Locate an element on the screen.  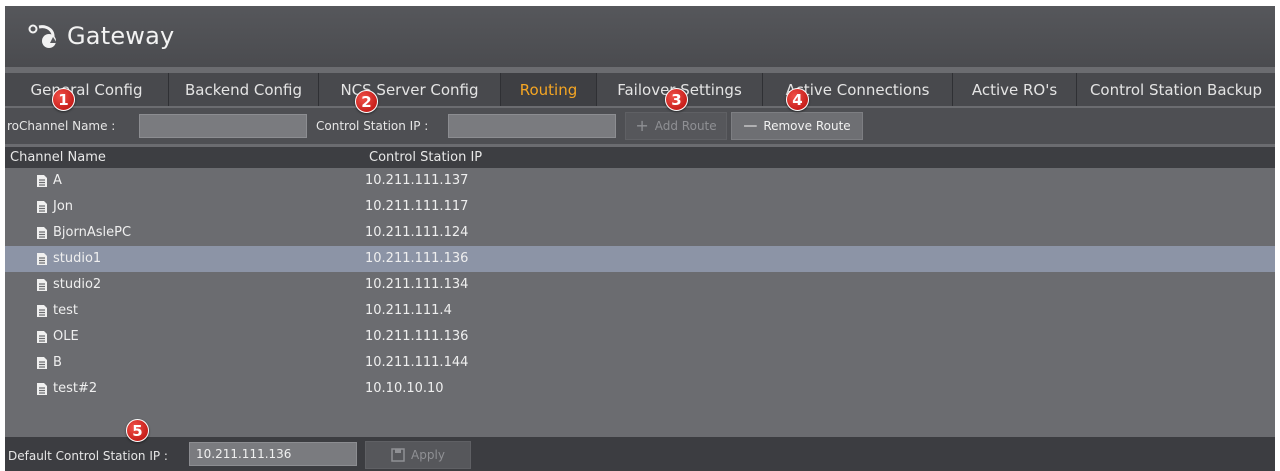
gateway-logo-icon is located at coordinates (42, 36).